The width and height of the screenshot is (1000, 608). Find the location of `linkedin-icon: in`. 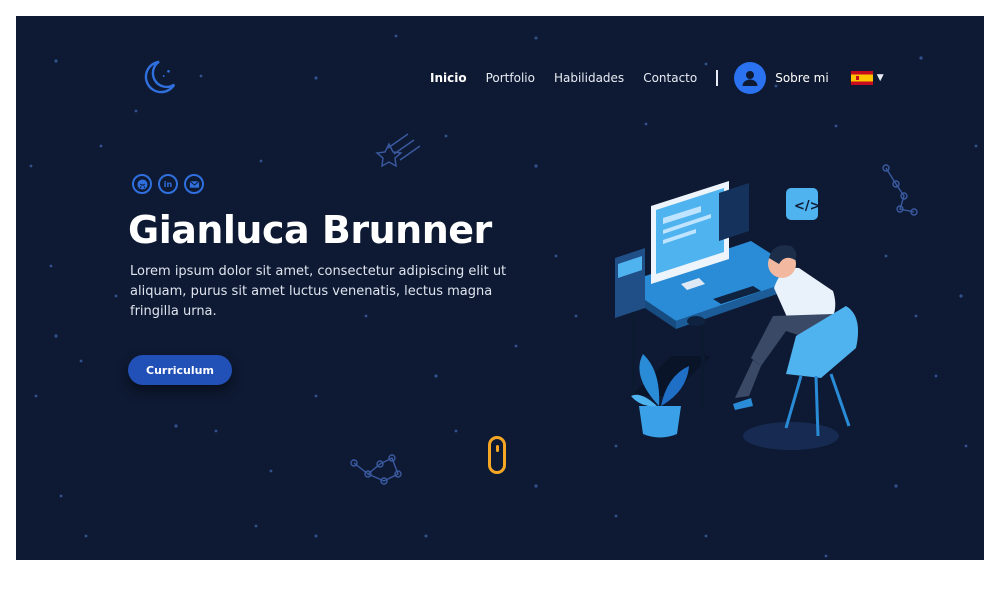

linkedin-icon: in is located at coordinates (168, 184).